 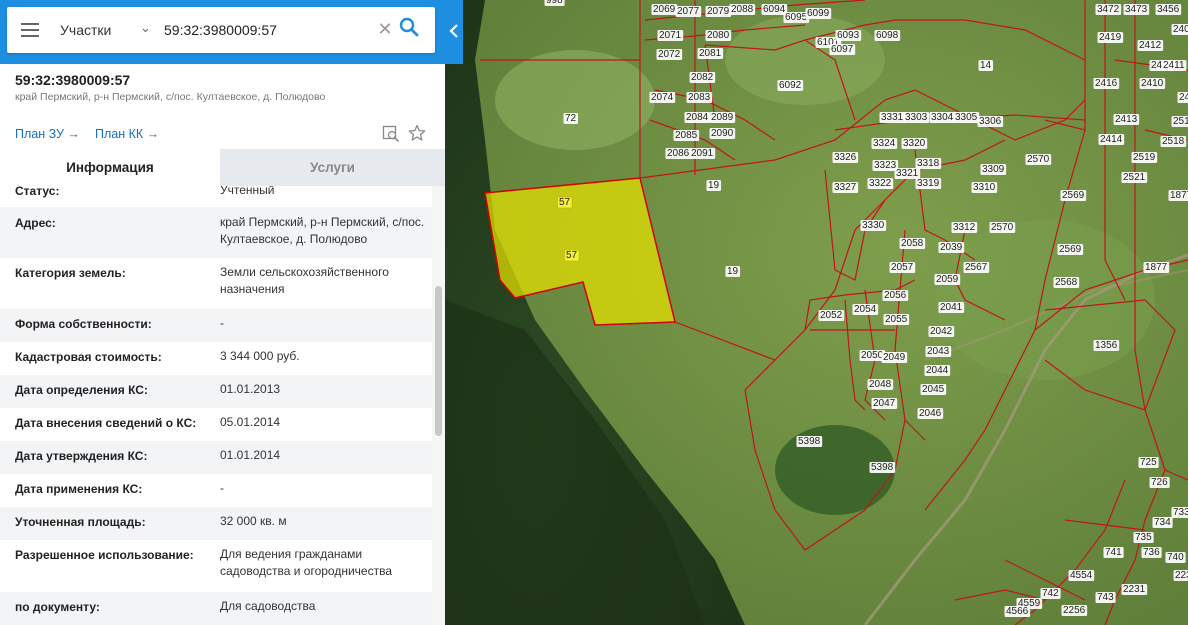 What do you see at coordinates (984, 187) in the screenshot?
I see `parcel-label: 3310` at bounding box center [984, 187].